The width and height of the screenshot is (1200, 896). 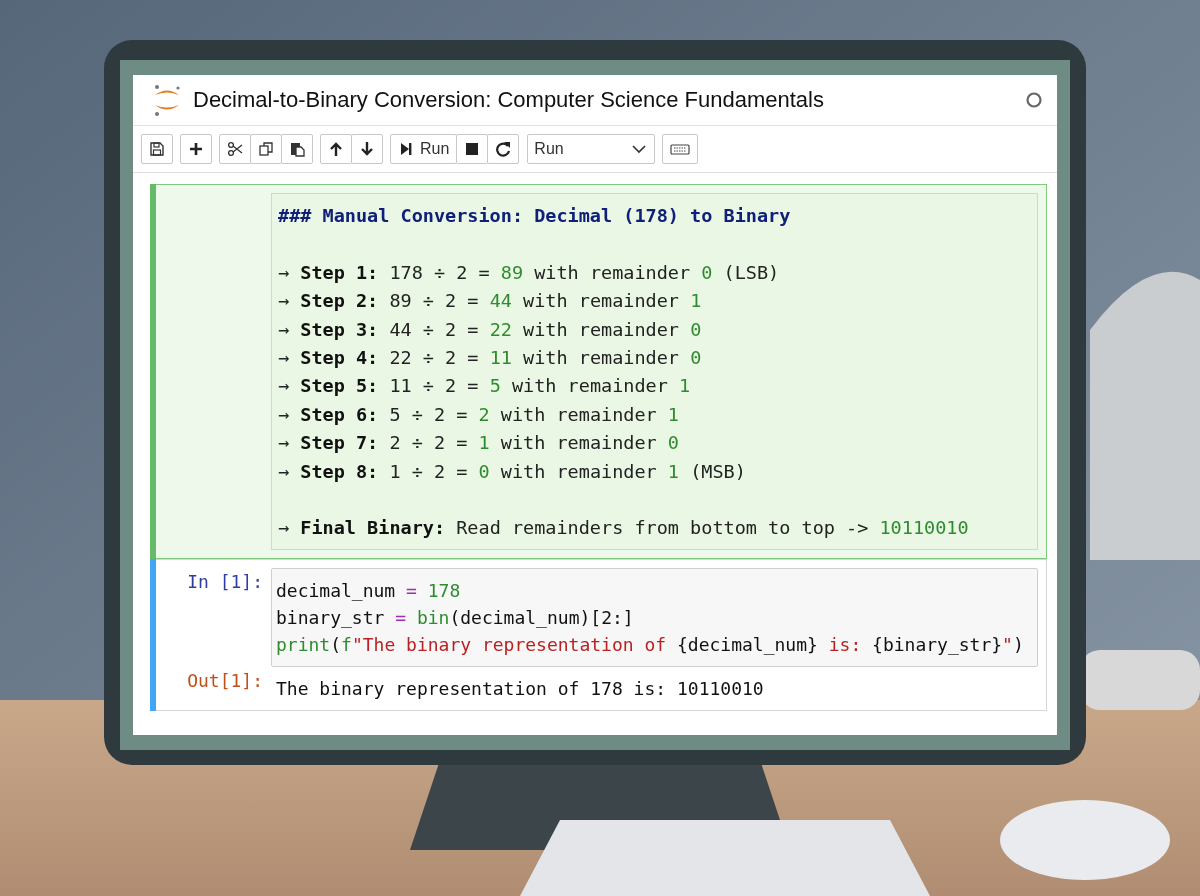 What do you see at coordinates (369, 590) in the screenshot?
I see `code-line: decimal_num = 178` at bounding box center [369, 590].